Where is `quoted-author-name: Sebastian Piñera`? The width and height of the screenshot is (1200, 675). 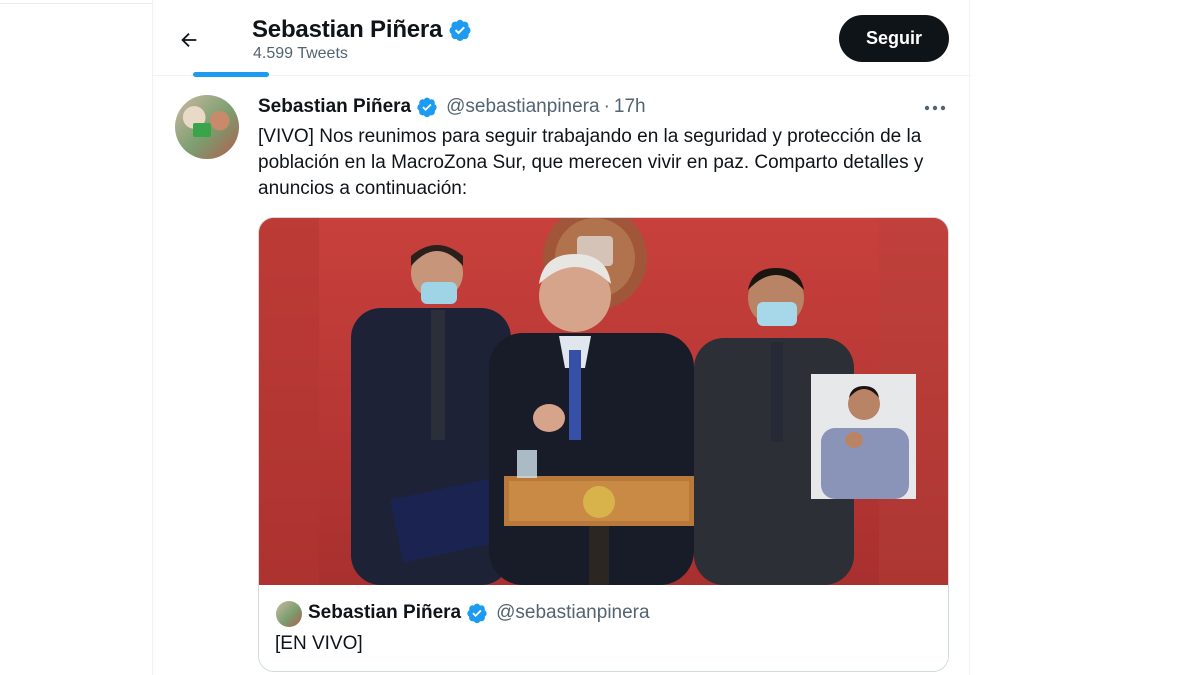 quoted-author-name: Sebastian Piñera is located at coordinates (385, 612).